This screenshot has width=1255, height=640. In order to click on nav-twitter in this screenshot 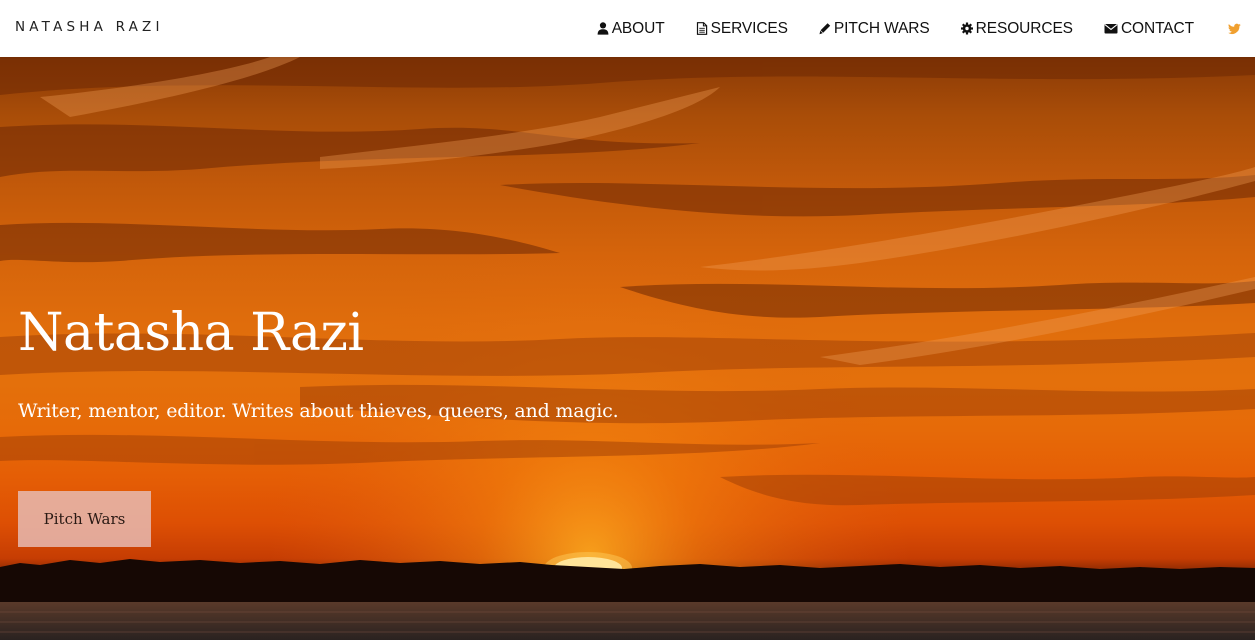, I will do `click(1234, 29)`.